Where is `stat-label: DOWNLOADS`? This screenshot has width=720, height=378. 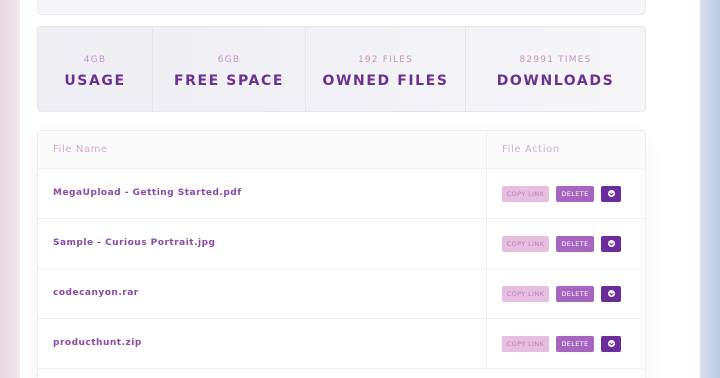 stat-label: DOWNLOADS is located at coordinates (555, 81).